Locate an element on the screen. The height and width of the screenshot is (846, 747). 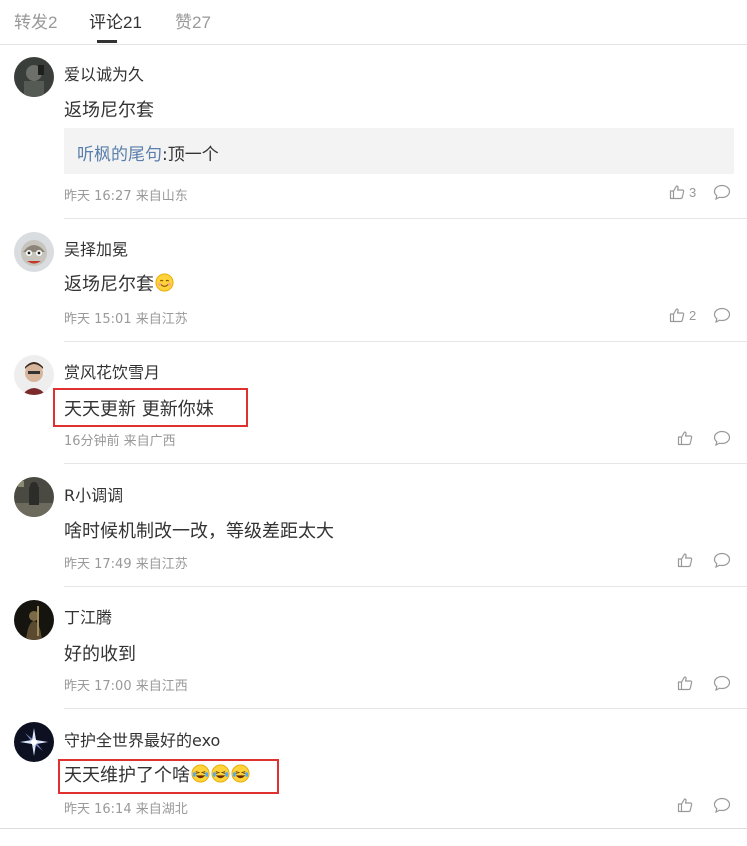
like-button: 3 is located at coordinates (682, 192).